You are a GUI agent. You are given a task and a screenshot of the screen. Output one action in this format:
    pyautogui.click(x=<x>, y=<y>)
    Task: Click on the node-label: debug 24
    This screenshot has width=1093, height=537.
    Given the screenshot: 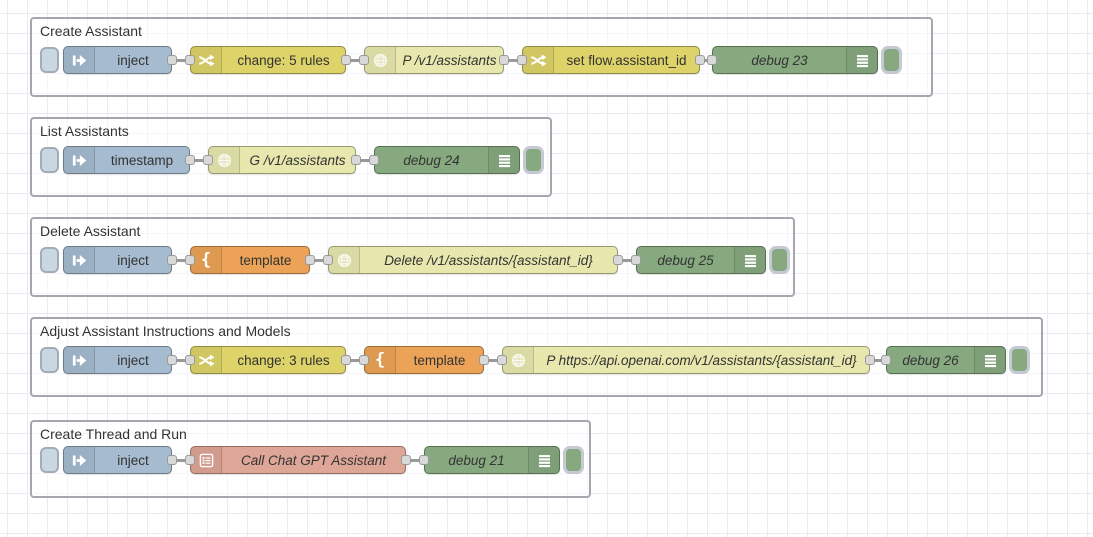 What is the action you would take?
    pyautogui.click(x=431, y=160)
    